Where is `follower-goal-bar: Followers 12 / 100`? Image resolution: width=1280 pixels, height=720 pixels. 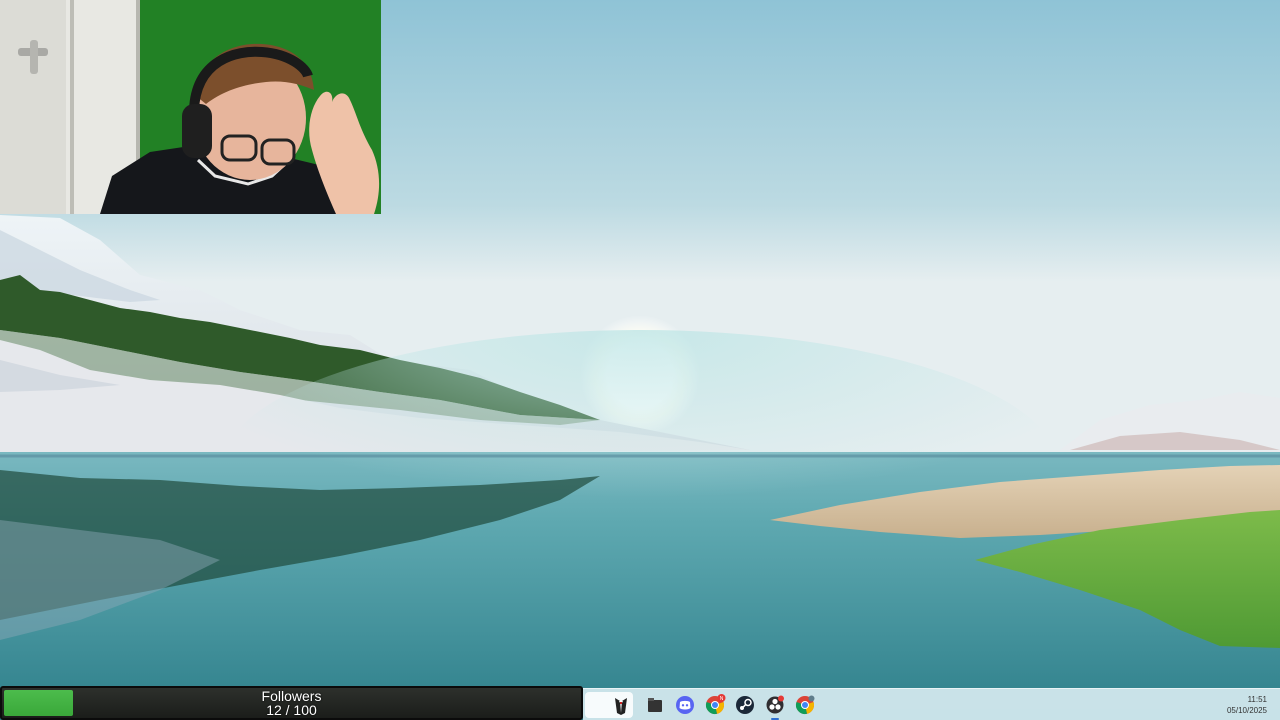 follower-goal-bar: Followers 12 / 100 is located at coordinates (291, 703).